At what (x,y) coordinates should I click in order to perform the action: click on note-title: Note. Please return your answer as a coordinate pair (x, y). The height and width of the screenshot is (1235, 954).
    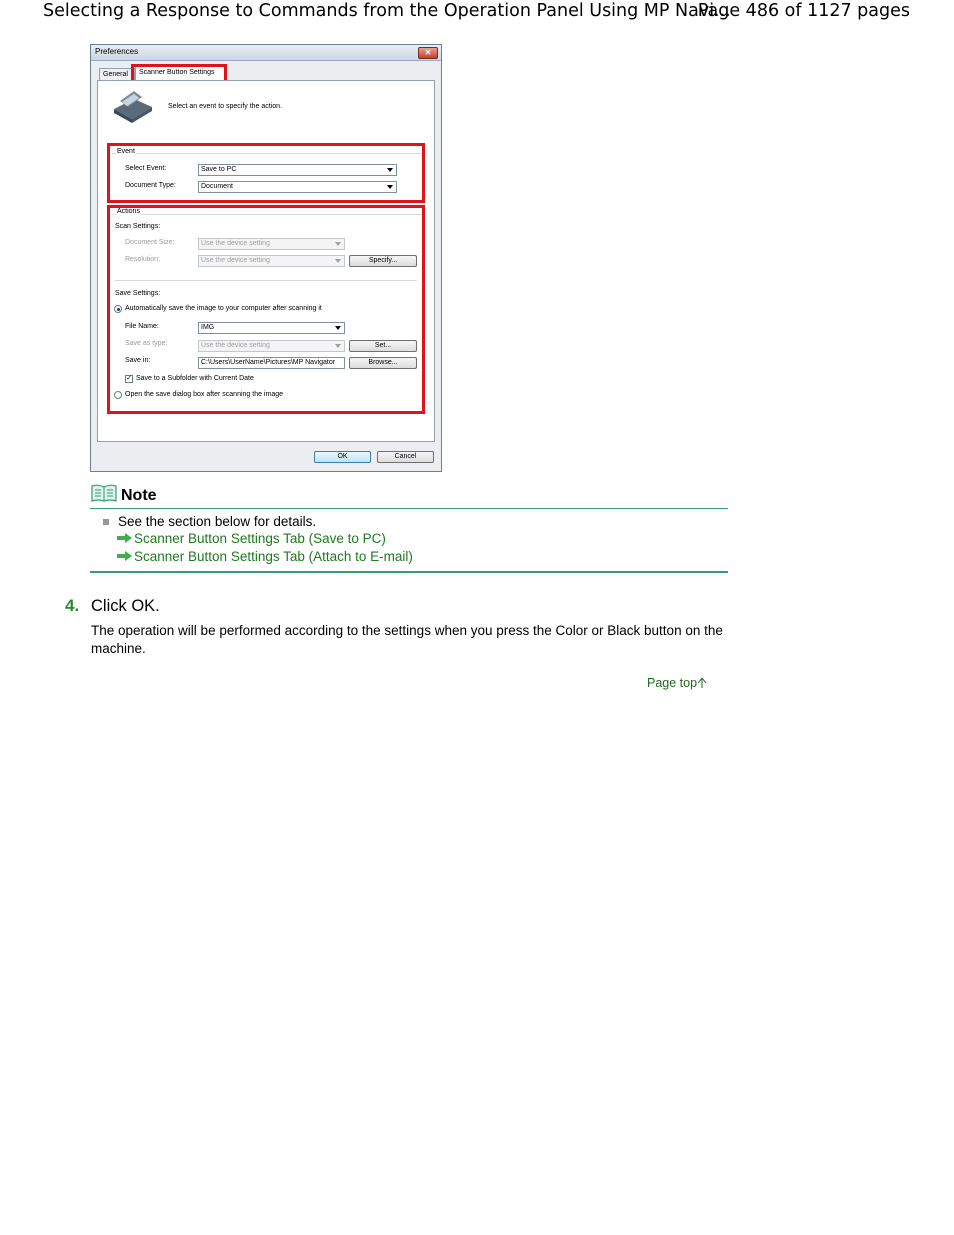
    Looking at the image, I should click on (139, 495).